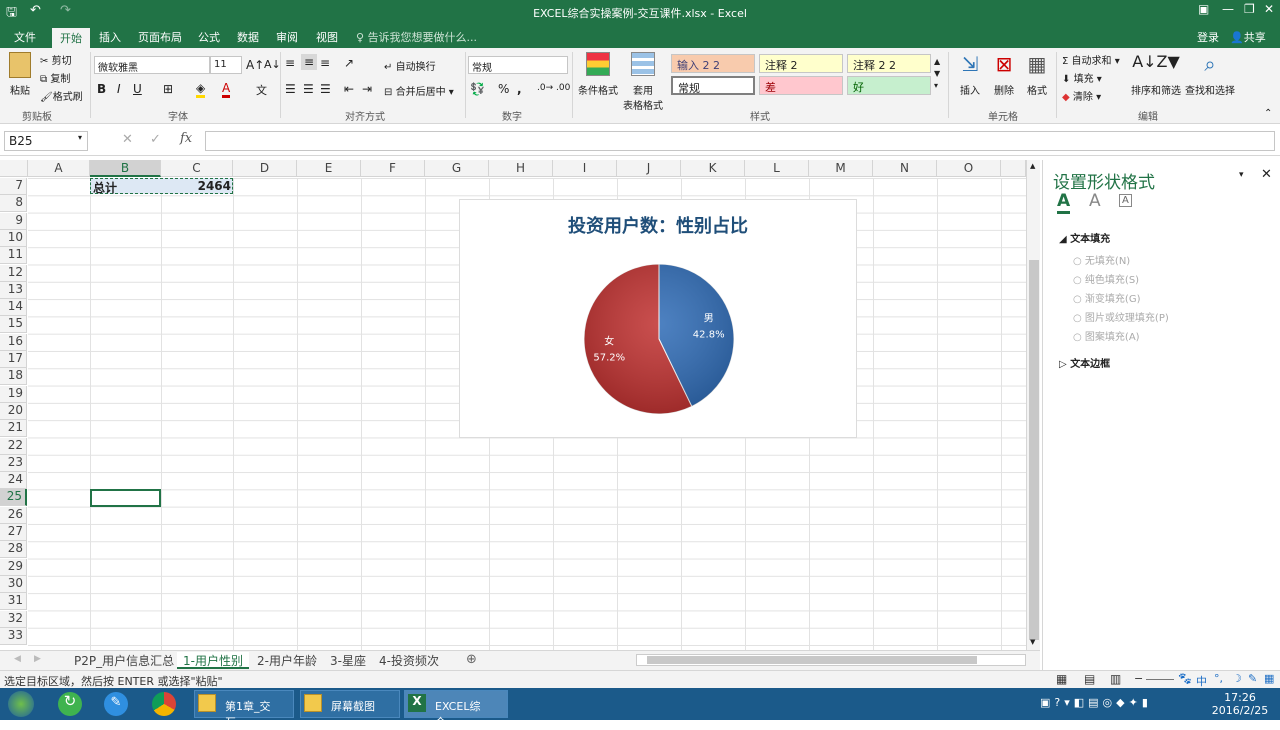  What do you see at coordinates (1082, 77) in the screenshot?
I see `fill-button: ⬇ 填充 ▾` at bounding box center [1082, 77].